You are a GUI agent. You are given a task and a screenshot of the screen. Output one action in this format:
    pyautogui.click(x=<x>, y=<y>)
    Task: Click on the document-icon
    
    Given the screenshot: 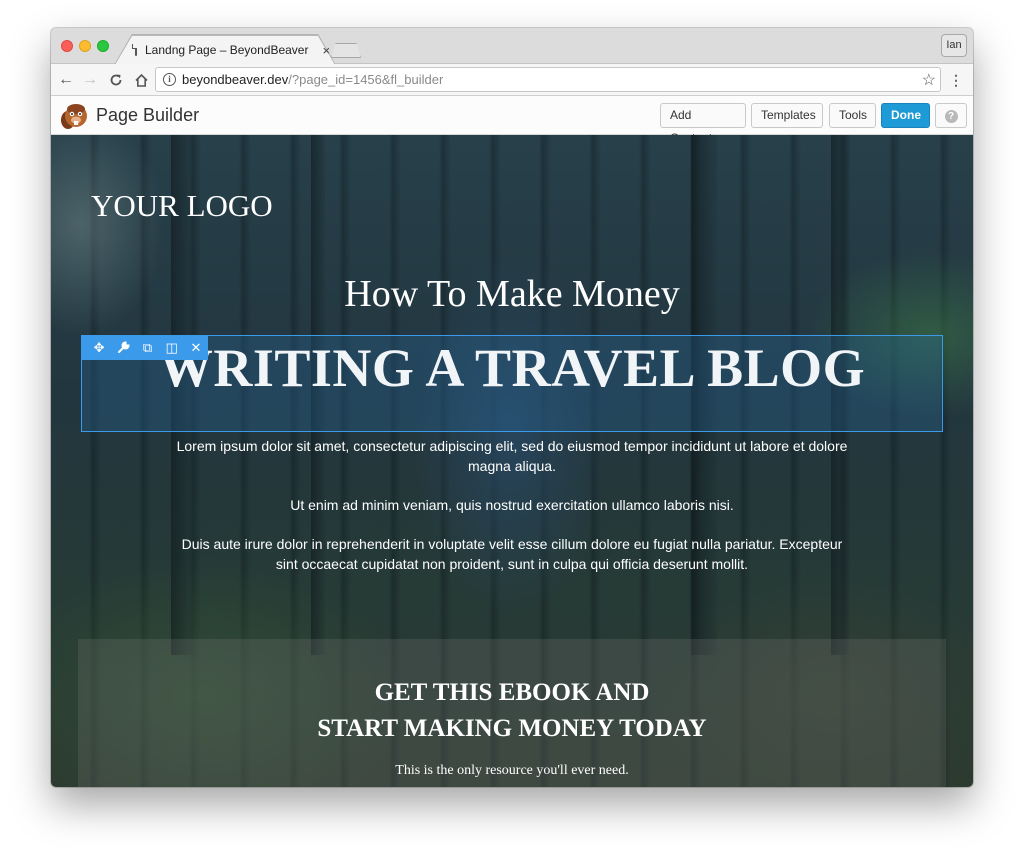 What is the action you would take?
    pyautogui.click(x=134, y=50)
    